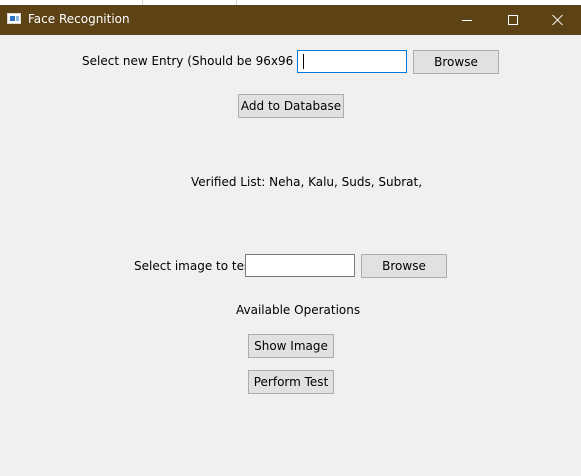  I want to click on test-image-browse-button: Browse, so click(404, 266).